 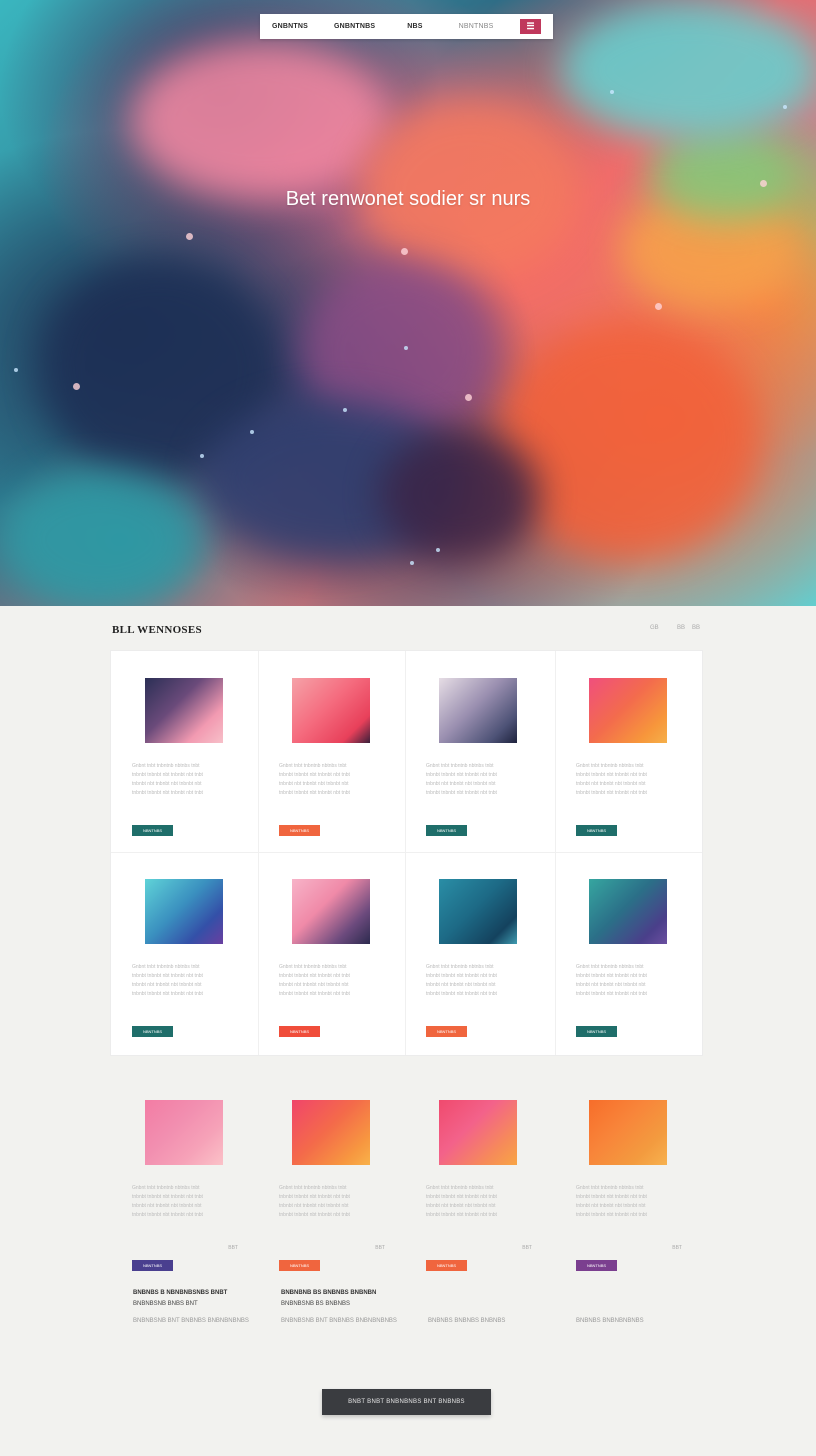 I want to click on caption-text-3: BNBNBS BNBNBS BNBNBS, so click(x=467, y=1321).